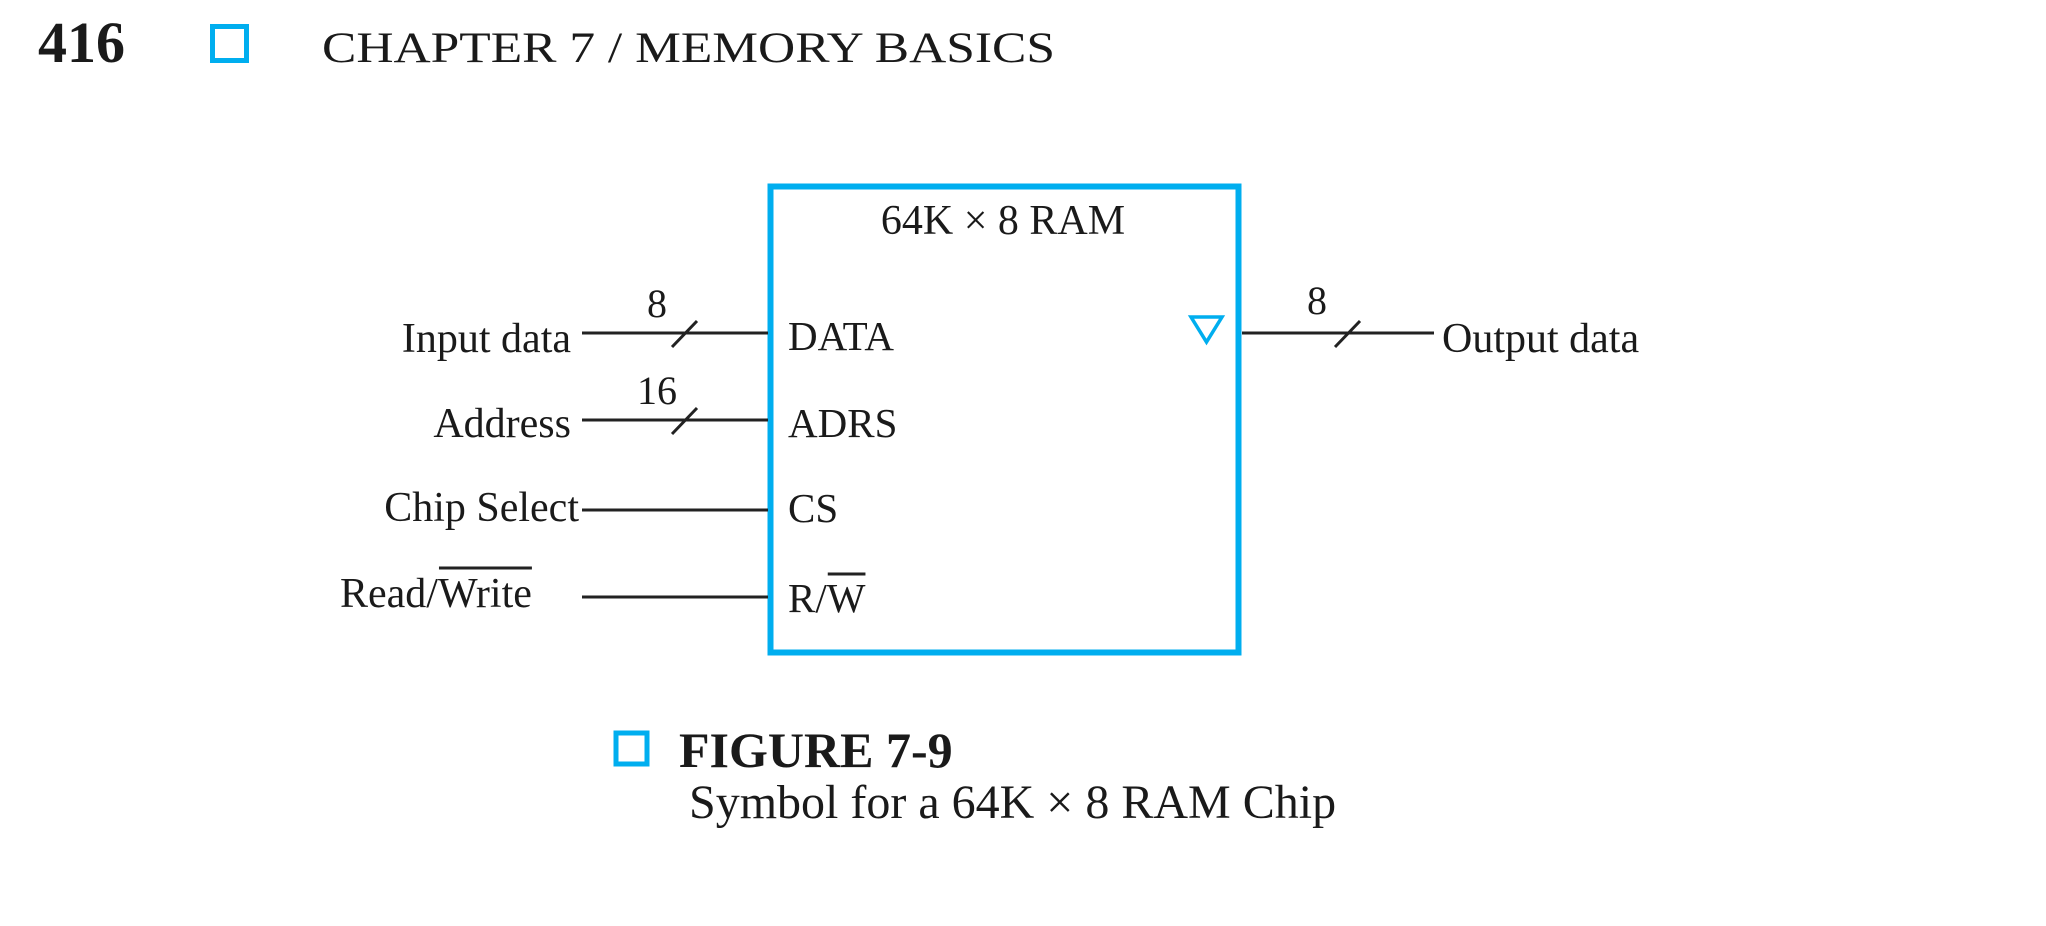 The image size is (2046, 926). Describe the element at coordinates (657, 303) in the screenshot. I see `bus-width-input-data: 8` at that location.